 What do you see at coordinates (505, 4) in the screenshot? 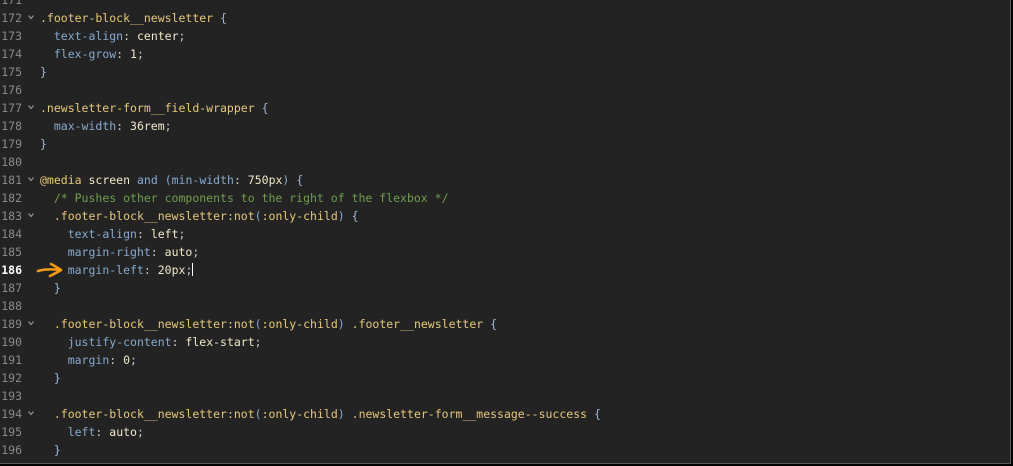
I see `code-line: 171` at bounding box center [505, 4].